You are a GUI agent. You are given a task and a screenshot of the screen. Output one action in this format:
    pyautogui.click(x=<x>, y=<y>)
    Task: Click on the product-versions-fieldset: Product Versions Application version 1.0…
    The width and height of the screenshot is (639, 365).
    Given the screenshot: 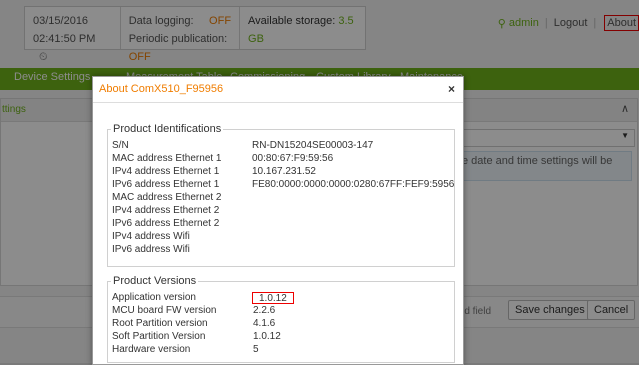 What is the action you would take?
    pyautogui.click(x=281, y=319)
    